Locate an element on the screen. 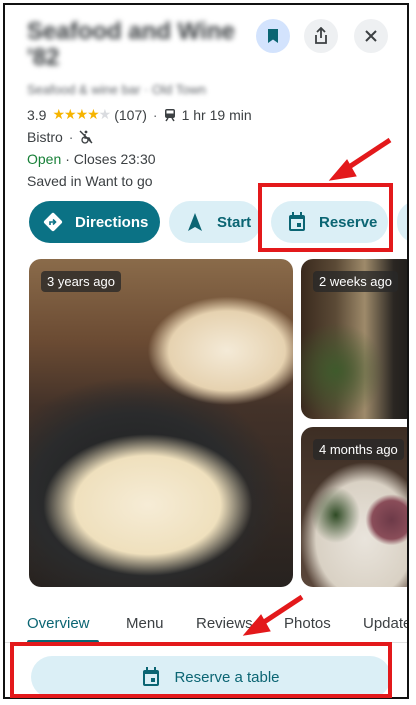  arrow-to-reserve is located at coordinates (360, 159).